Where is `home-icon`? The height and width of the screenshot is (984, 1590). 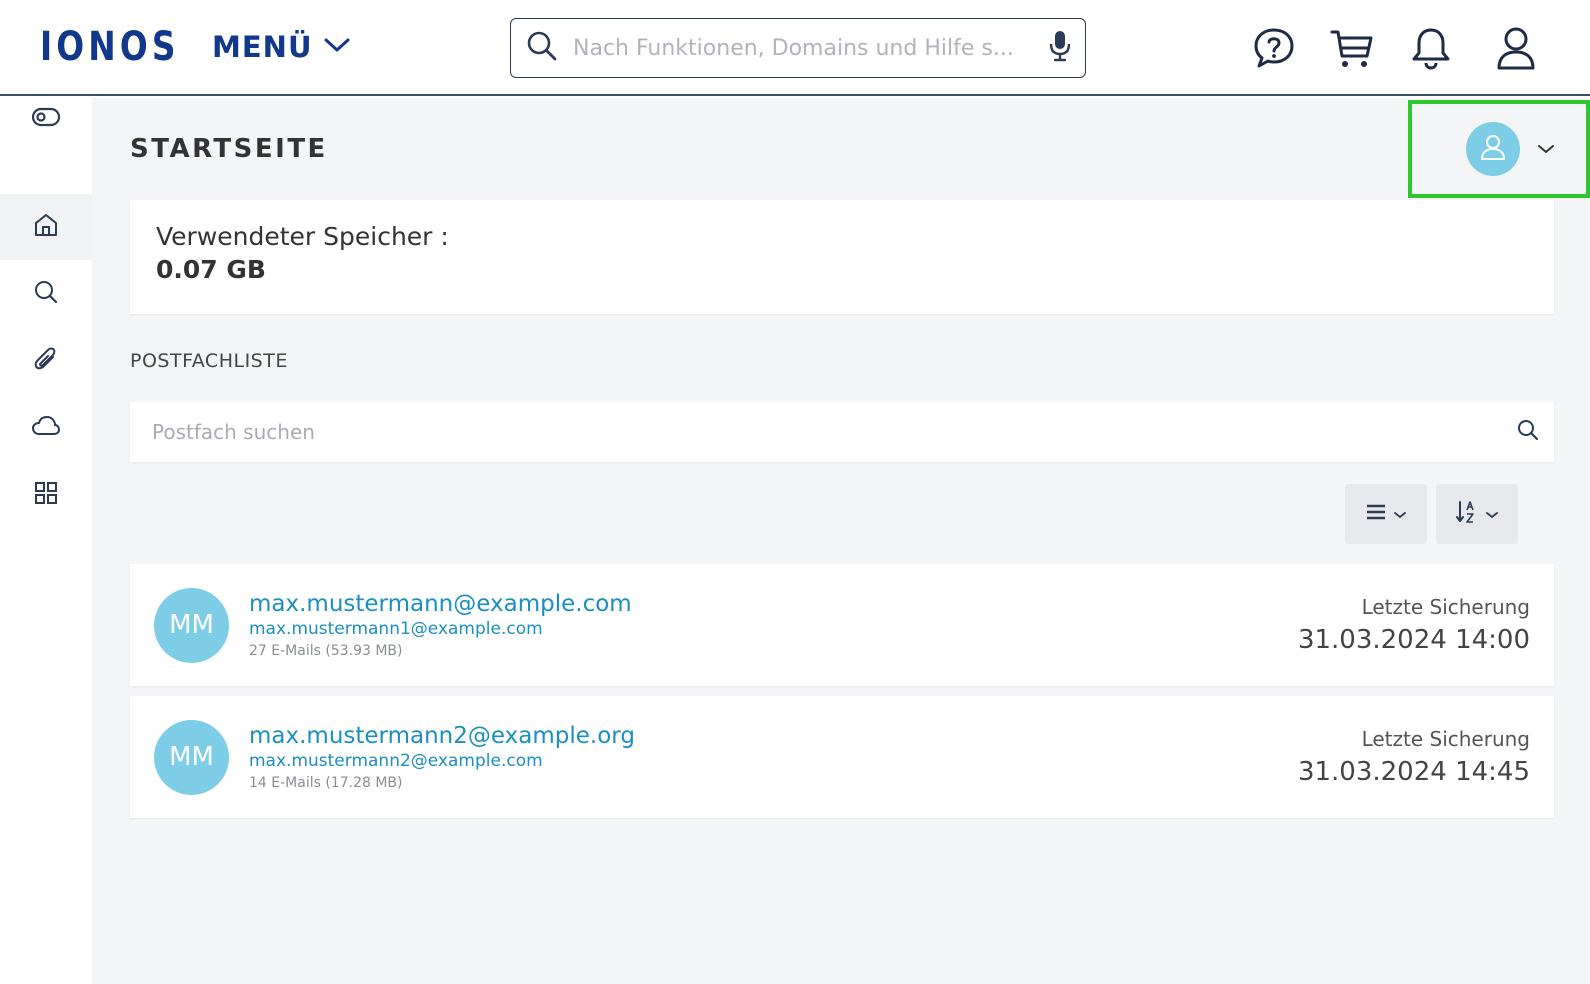 home-icon is located at coordinates (46, 227).